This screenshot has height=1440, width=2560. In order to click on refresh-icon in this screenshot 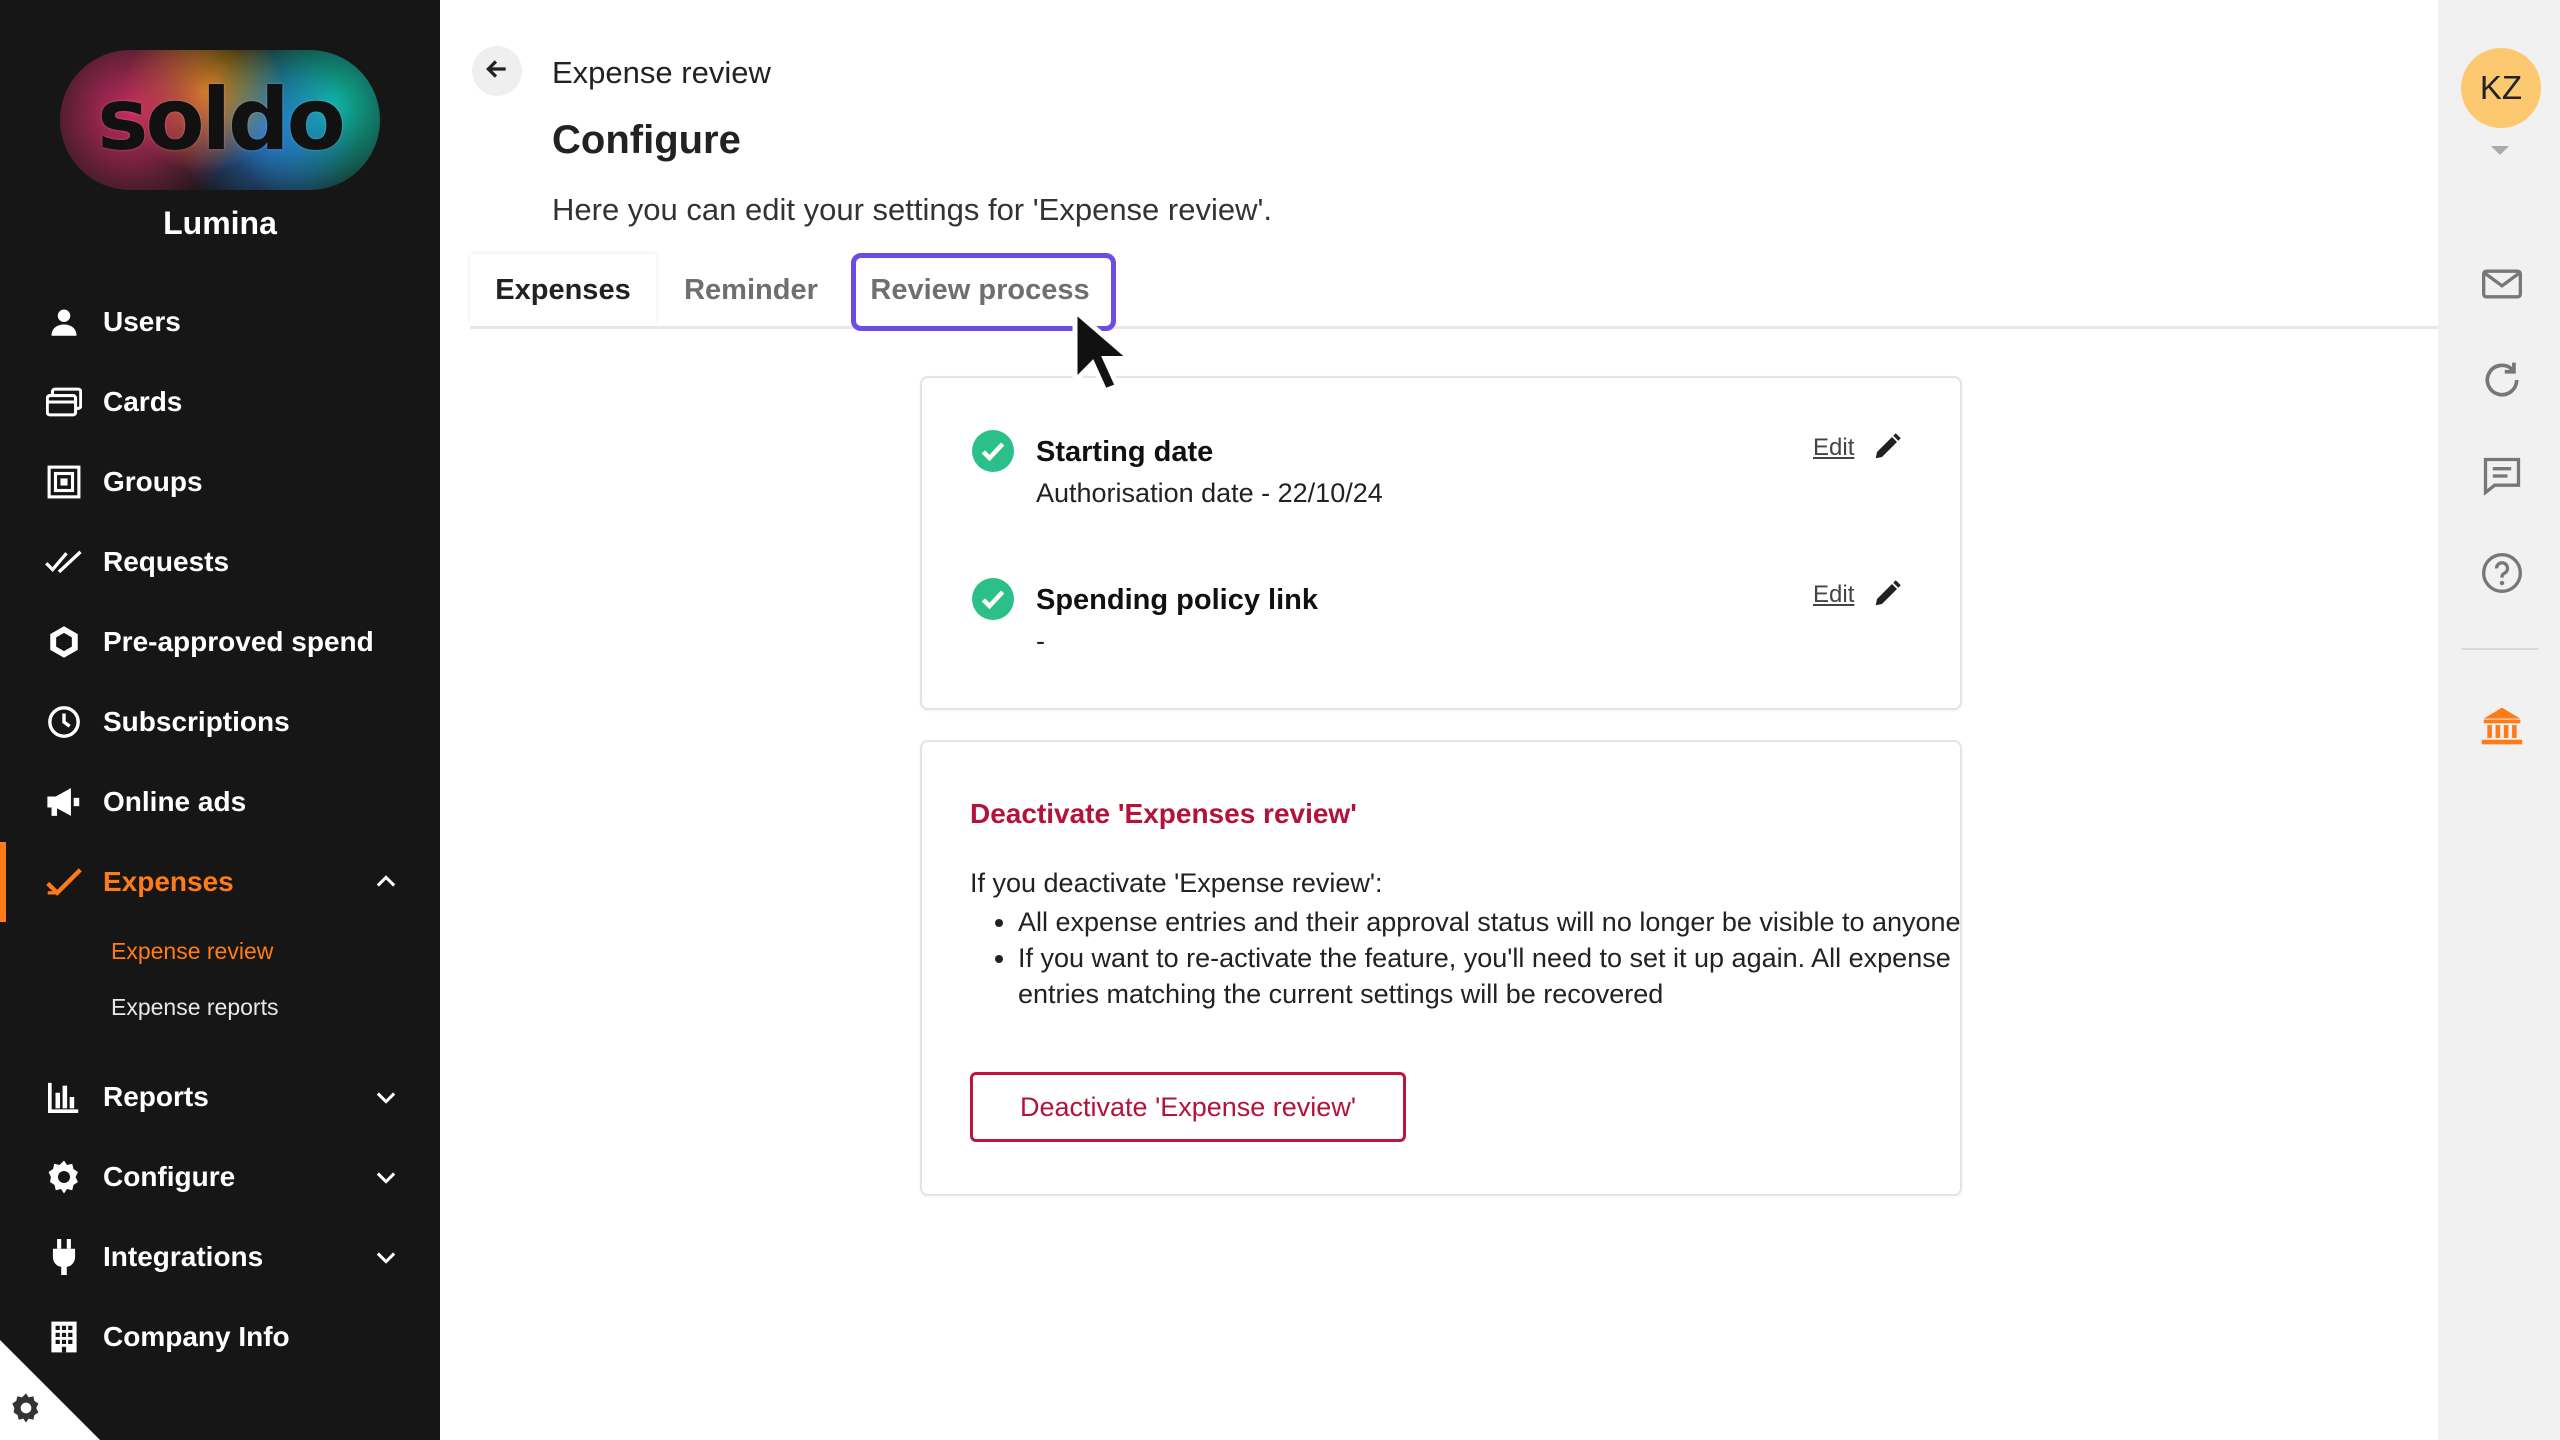, I will do `click(2502, 380)`.